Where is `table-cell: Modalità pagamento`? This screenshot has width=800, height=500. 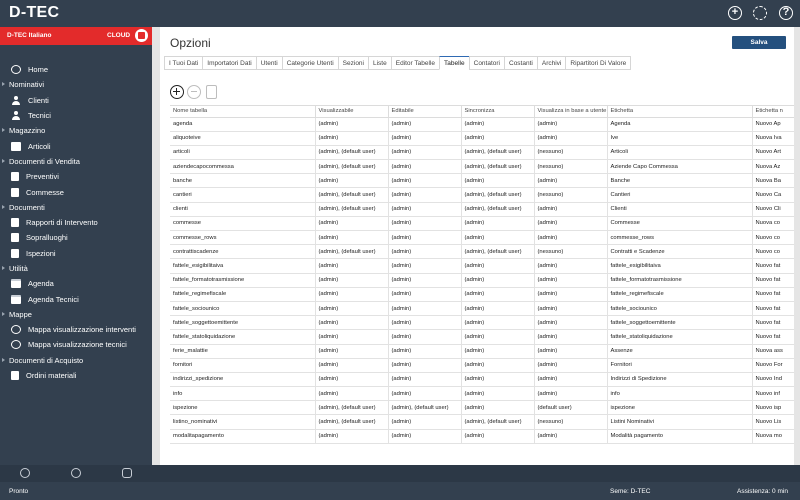 table-cell: Modalità pagamento is located at coordinates (680, 436).